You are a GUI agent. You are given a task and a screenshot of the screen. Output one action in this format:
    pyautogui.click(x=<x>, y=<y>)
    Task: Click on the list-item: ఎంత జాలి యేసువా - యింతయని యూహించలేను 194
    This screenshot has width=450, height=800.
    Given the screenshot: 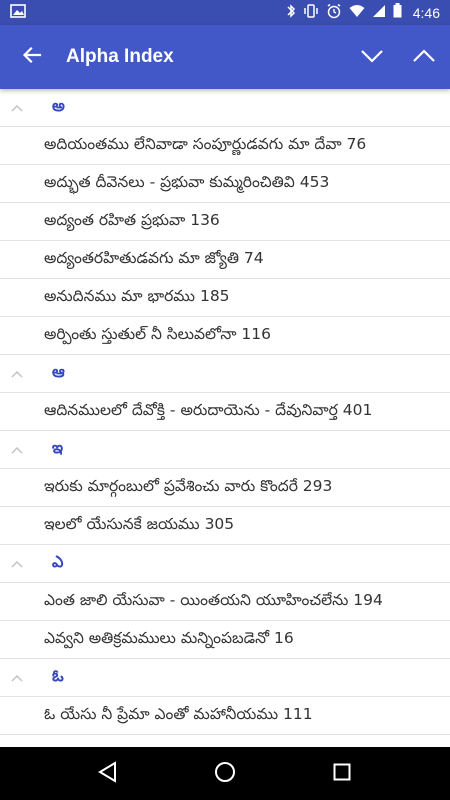 What is the action you would take?
    pyautogui.click(x=225, y=602)
    